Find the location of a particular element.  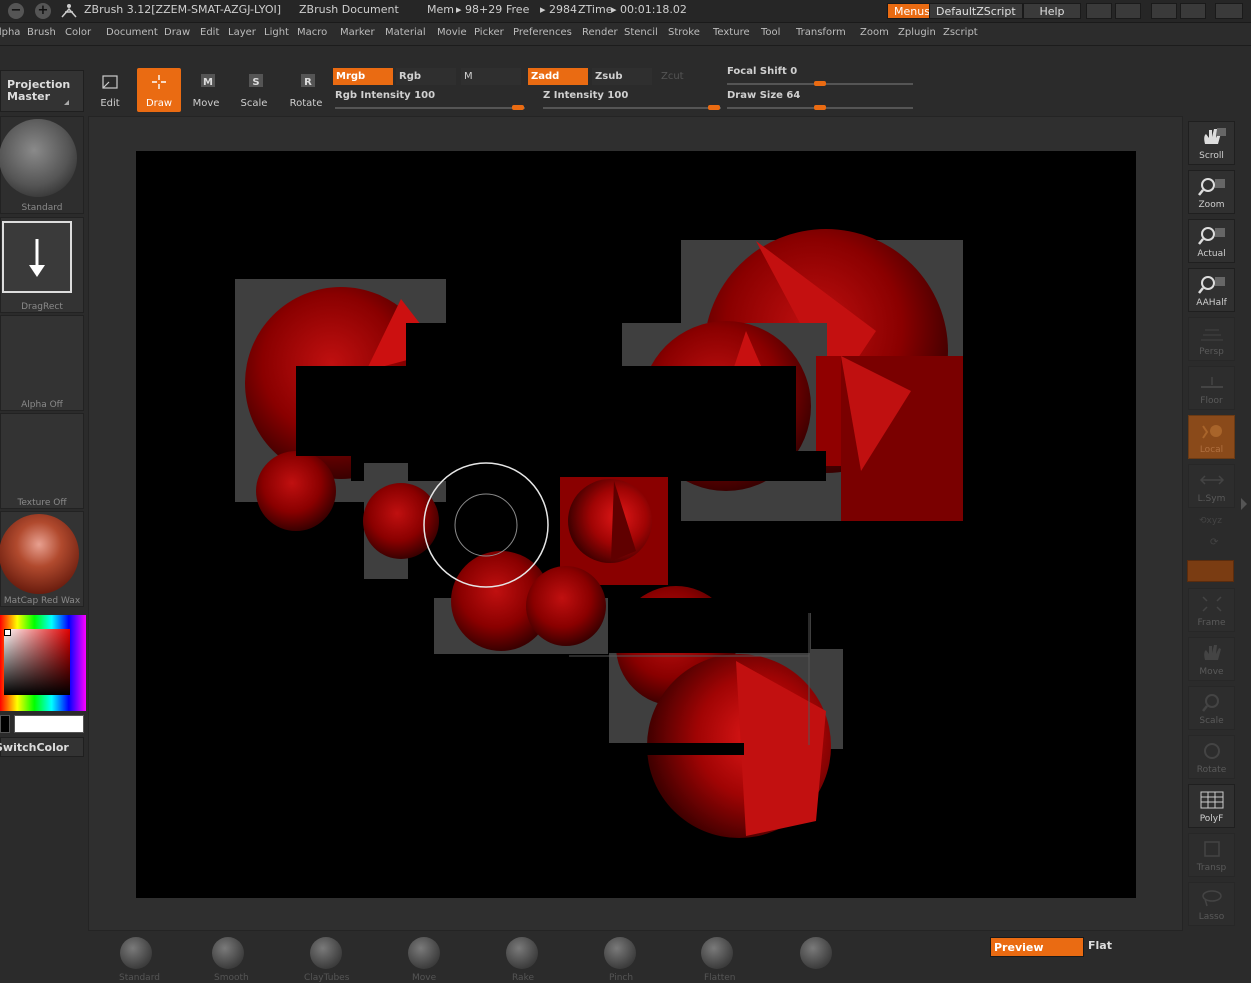

layout-4-icon is located at coordinates (1193, 11).